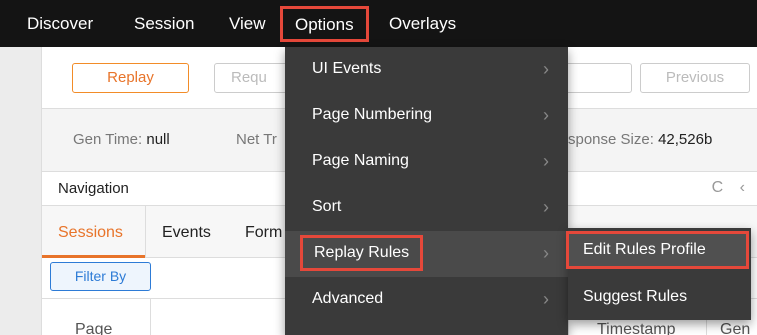  Describe the element at coordinates (145, 232) in the screenshot. I see `tab-divider` at that location.